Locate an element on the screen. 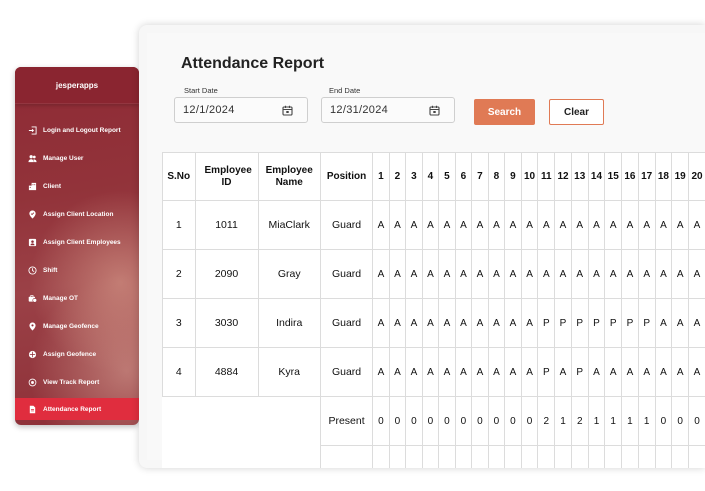 The image size is (705, 491). sidebar-item-manage-ot: Manage OT is located at coordinates (77, 298).